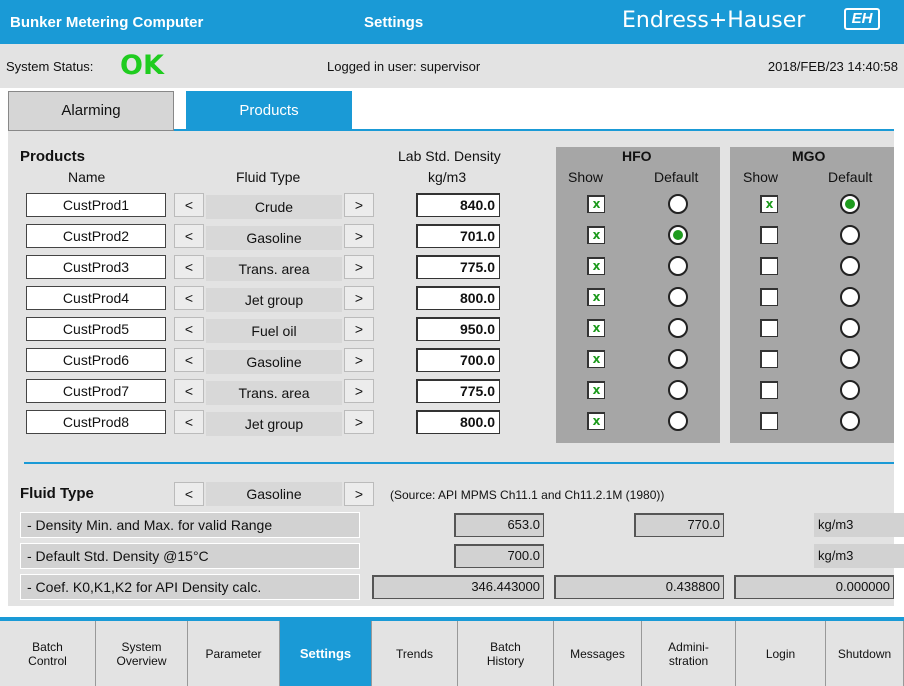 The image size is (904, 686). I want to click on product-name-field: CustProd6, so click(96, 360).